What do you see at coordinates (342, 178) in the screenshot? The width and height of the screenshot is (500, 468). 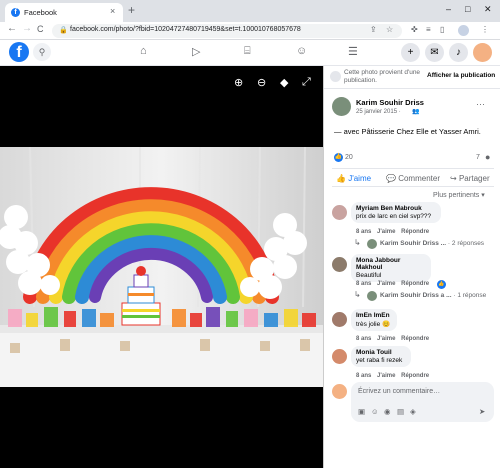 I see `like-icon: 👍` at bounding box center [342, 178].